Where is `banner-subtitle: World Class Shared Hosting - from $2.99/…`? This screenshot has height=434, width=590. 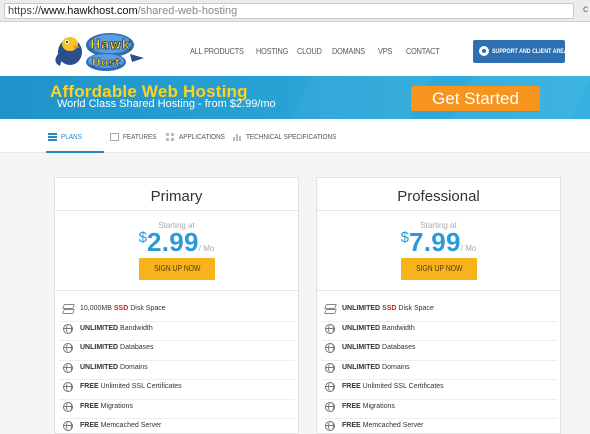
banner-subtitle: World Class Shared Hosting - from $2.99/… is located at coordinates (166, 104).